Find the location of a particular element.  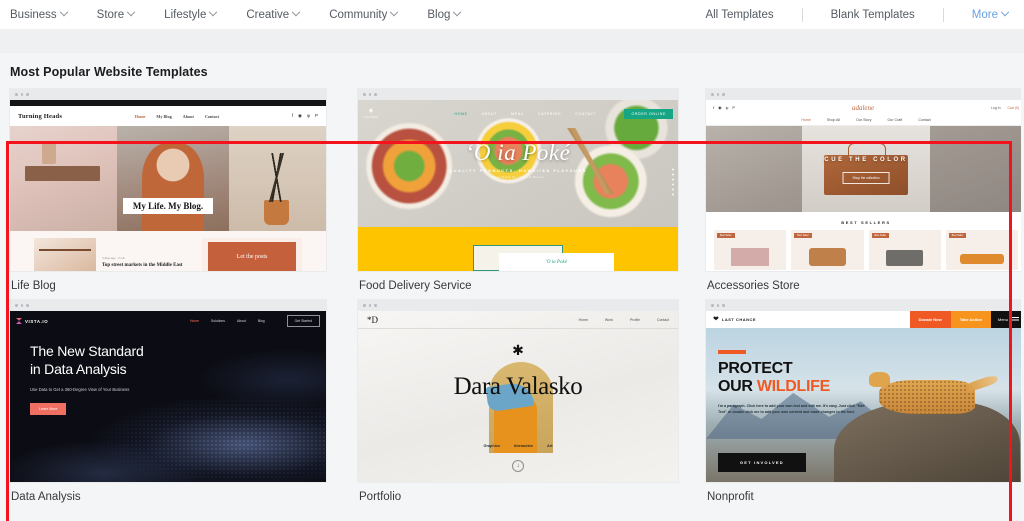

post-thumbnail is located at coordinates (65, 254).